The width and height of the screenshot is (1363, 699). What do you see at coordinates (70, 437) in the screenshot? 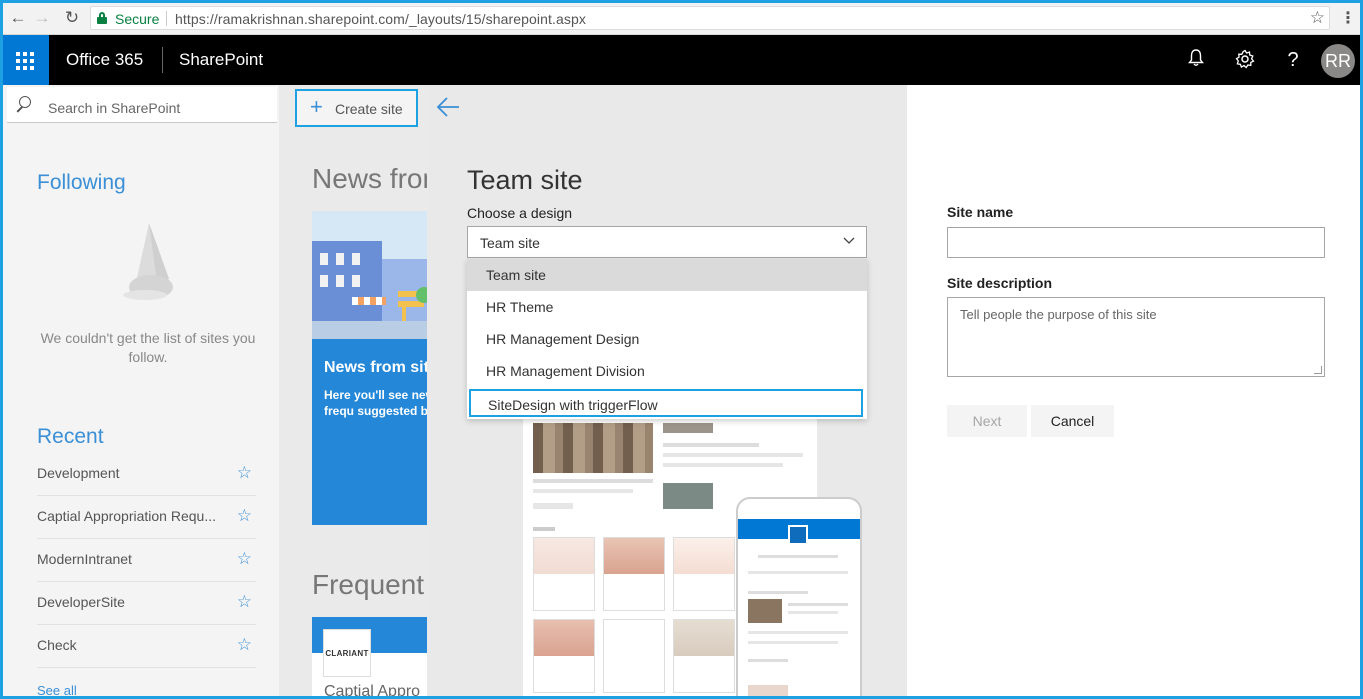
I see `recent-heading: Recent` at bounding box center [70, 437].